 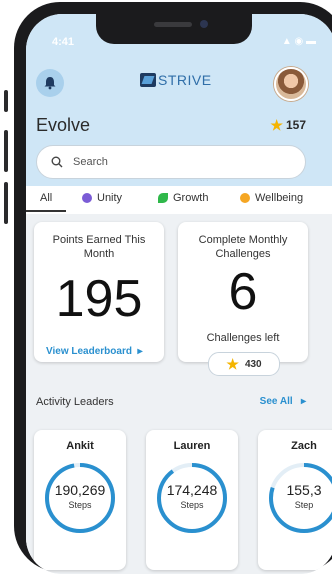 What do you see at coordinates (295, 125) in the screenshot?
I see `points-value: 157` at bounding box center [295, 125].